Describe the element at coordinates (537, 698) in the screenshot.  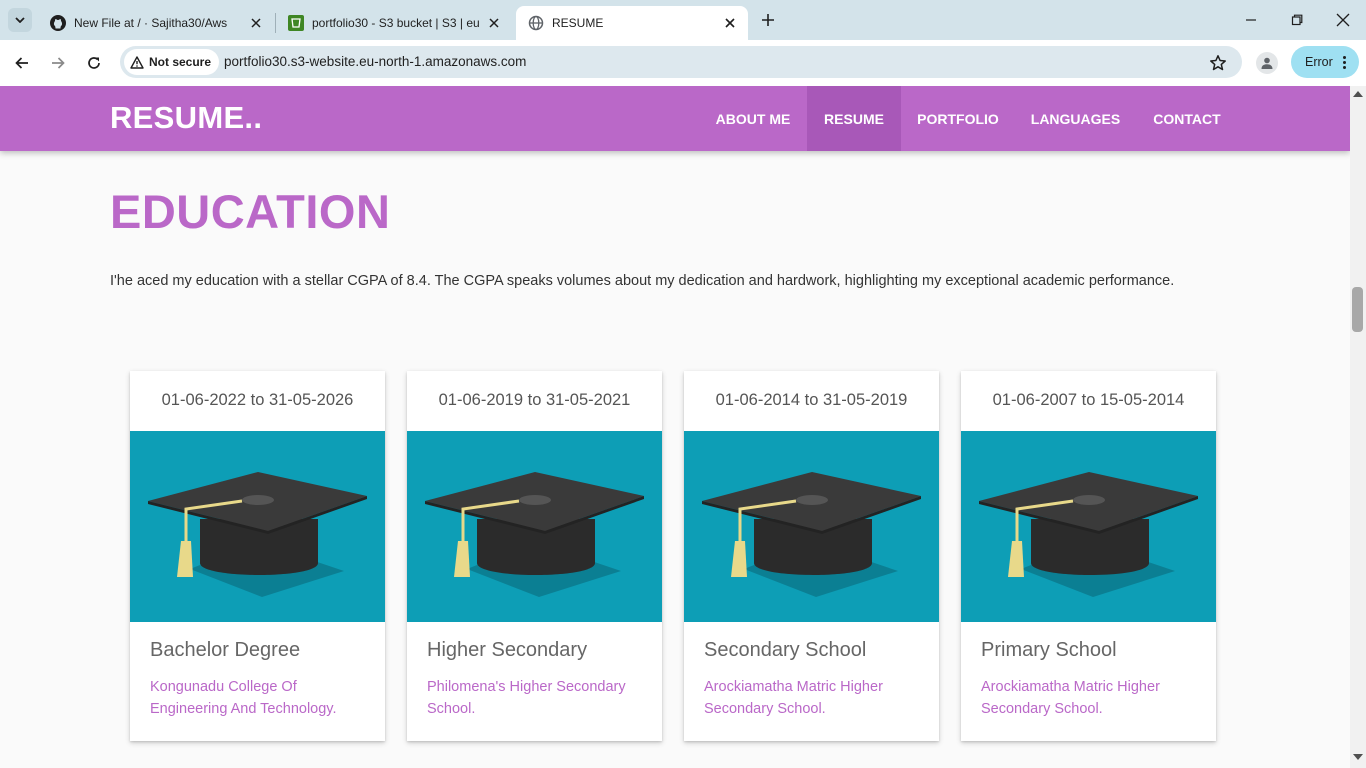
I see `school-name: Philomena's Higher Secondary School.` at that location.